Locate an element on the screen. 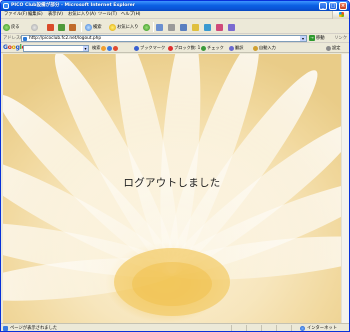 The image size is (350, 332). back-arrow-icon is located at coordinates (6, 27).